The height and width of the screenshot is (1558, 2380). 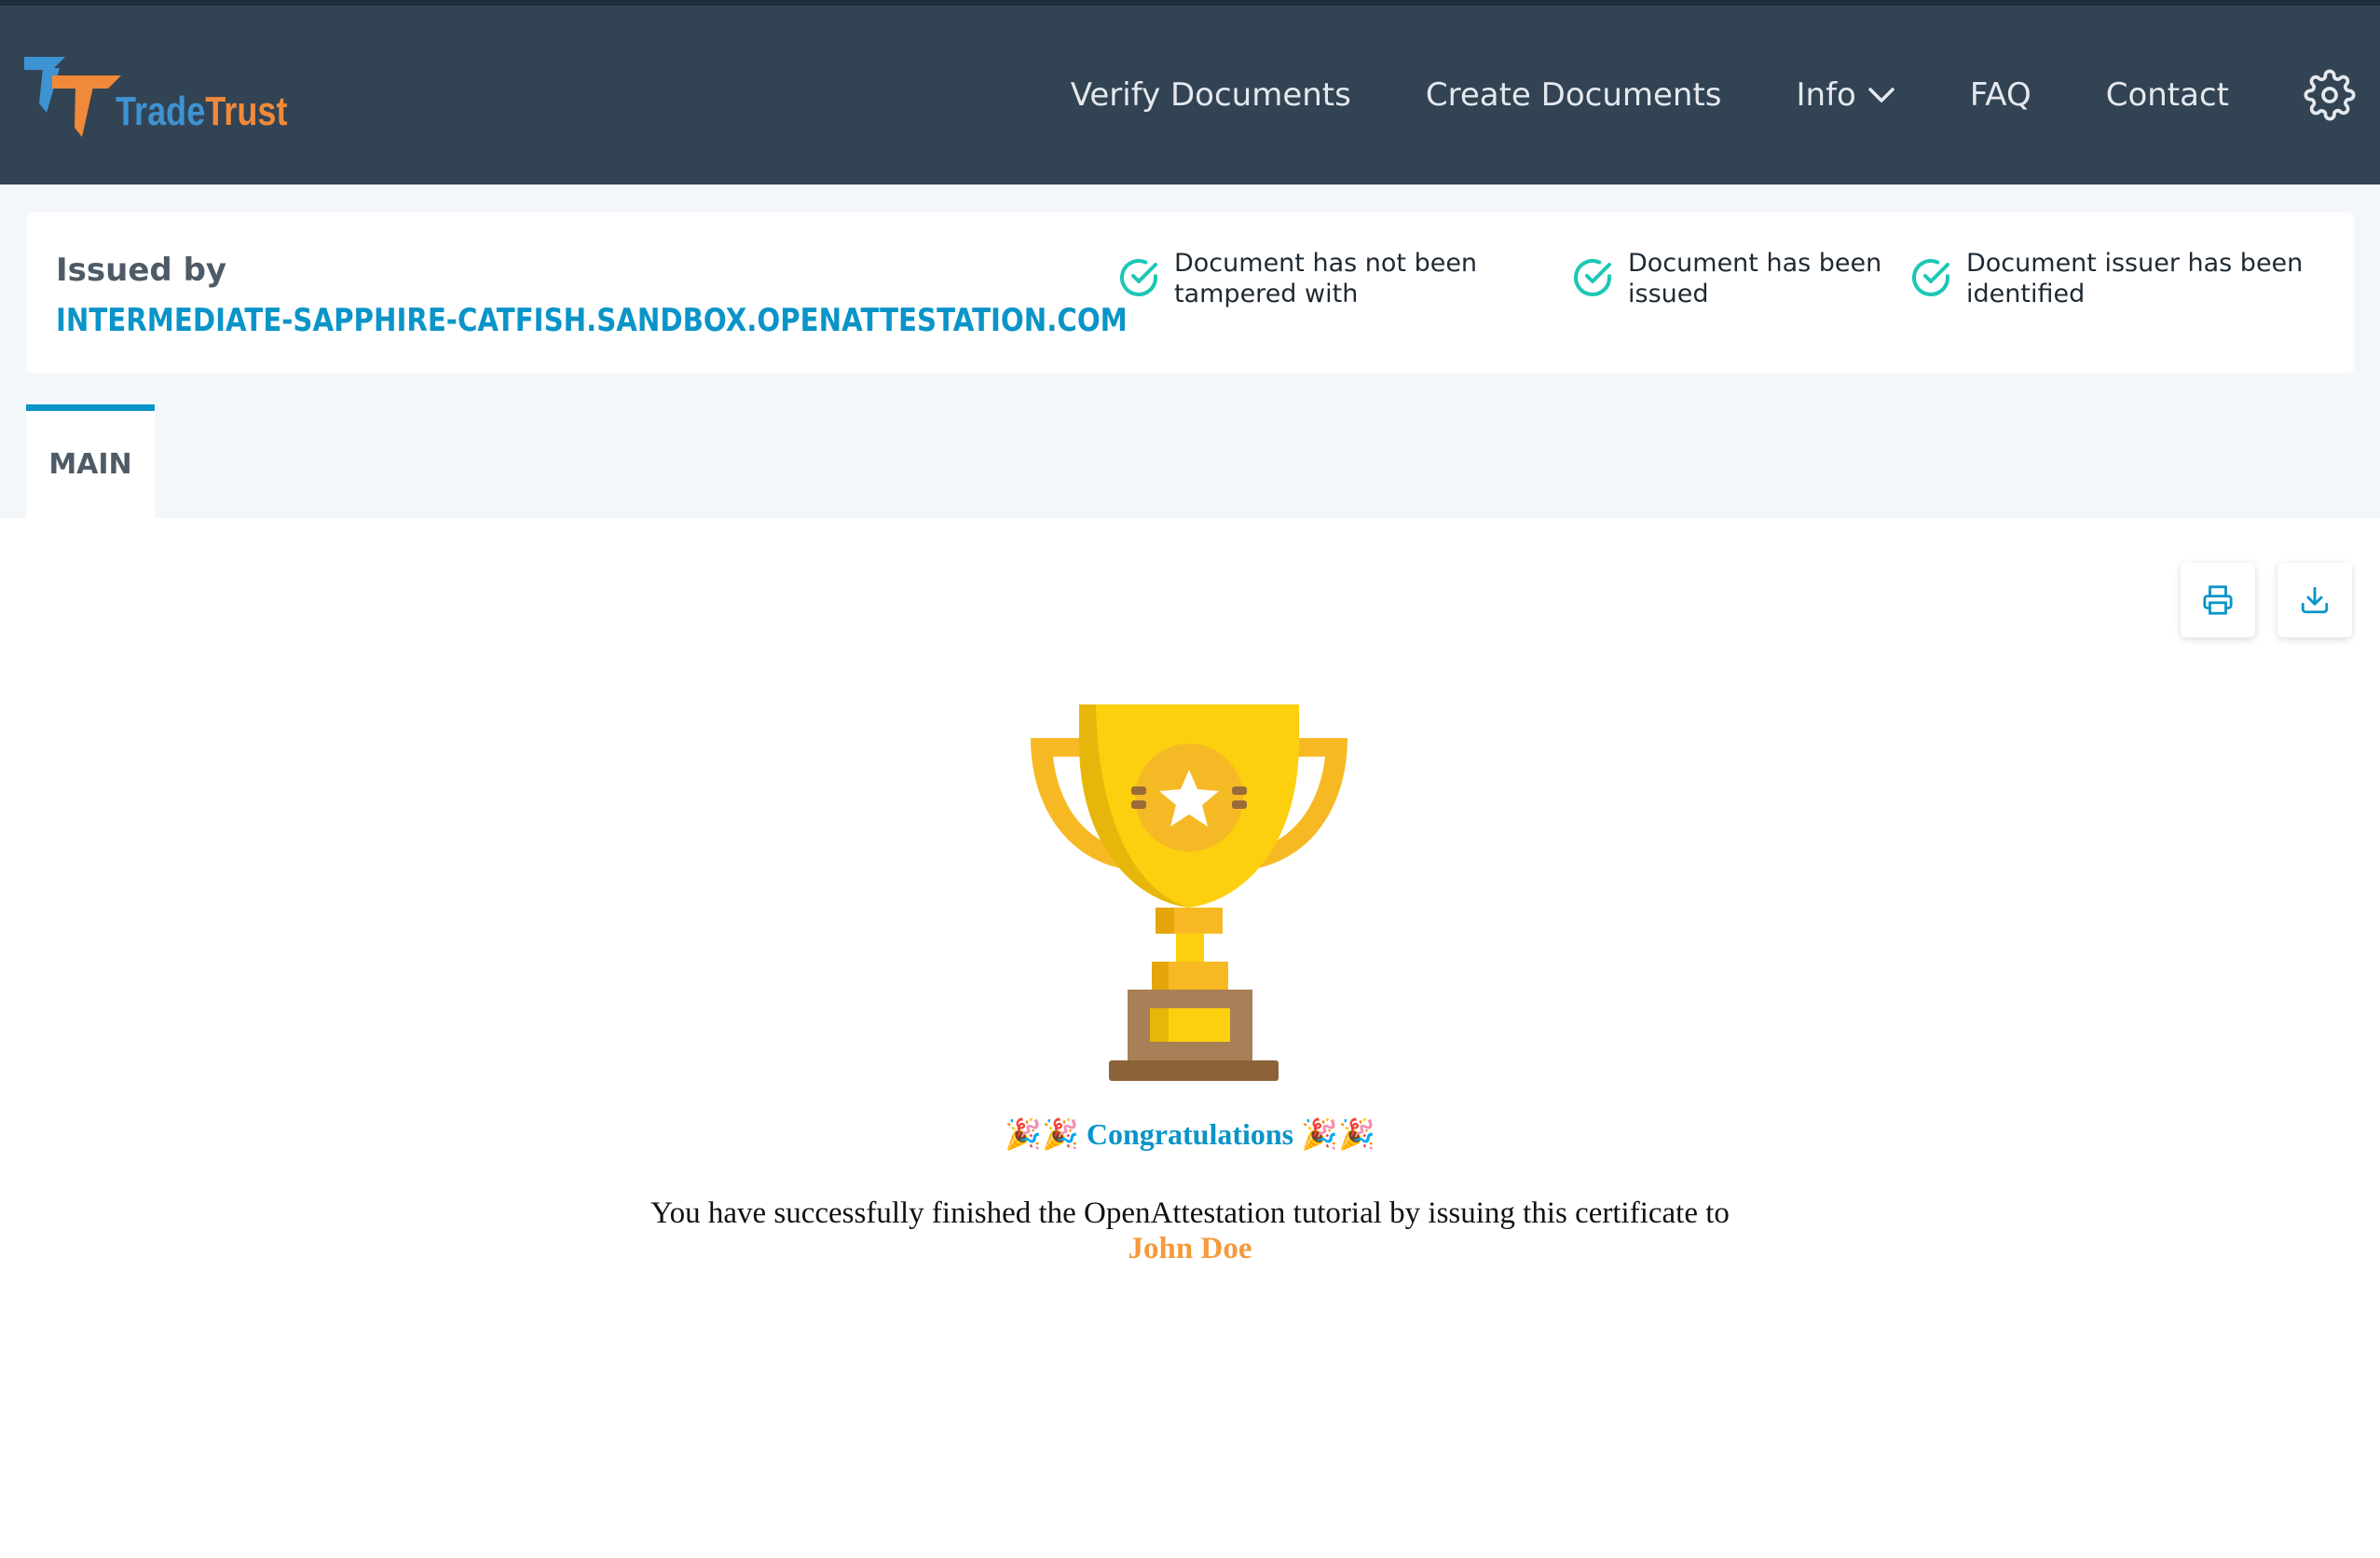 I want to click on logo-wordmark: TradeTrust, so click(x=202, y=111).